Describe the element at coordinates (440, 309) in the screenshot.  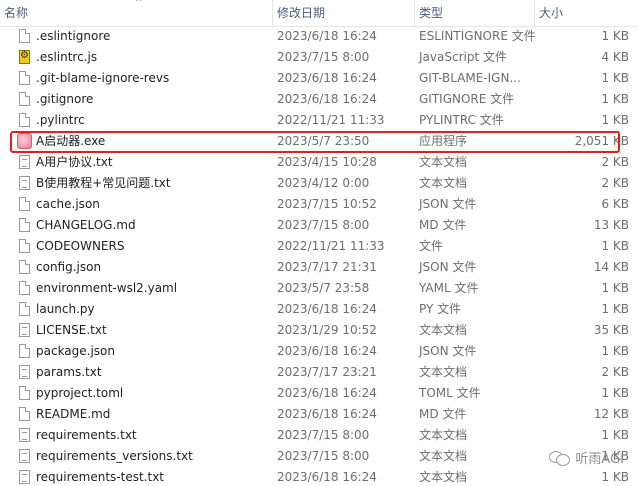
I see `file-type: PY 文件` at that location.